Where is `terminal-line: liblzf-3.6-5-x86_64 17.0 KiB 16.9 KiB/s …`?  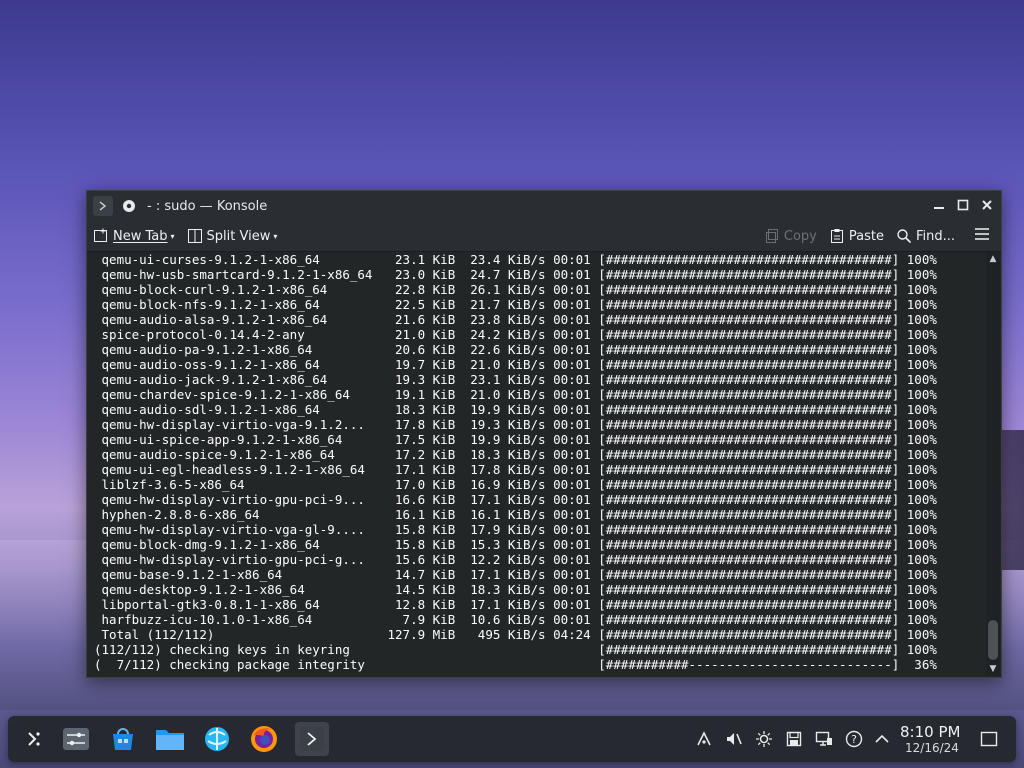 terminal-line: liblzf-3.6-5-x86_64 17.0 KiB 16.9 KiB/s … is located at coordinates (515, 484).